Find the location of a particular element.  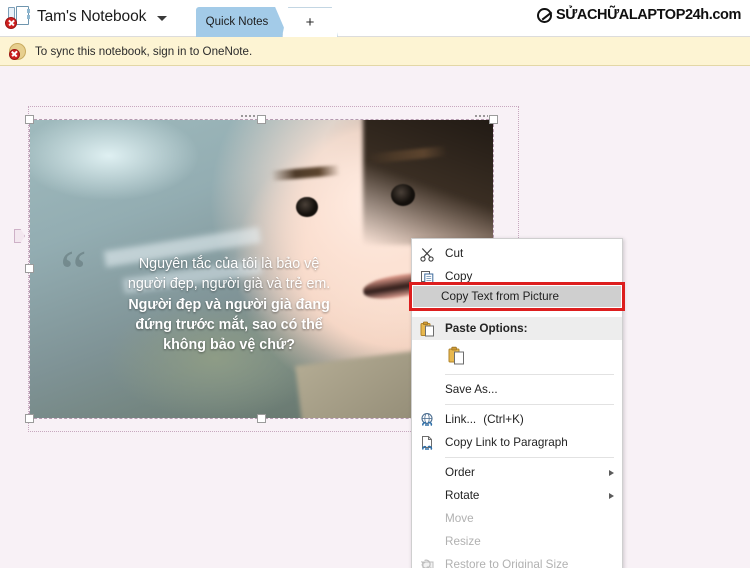

menu-item-order-label: Order is located at coordinates (460, 472).